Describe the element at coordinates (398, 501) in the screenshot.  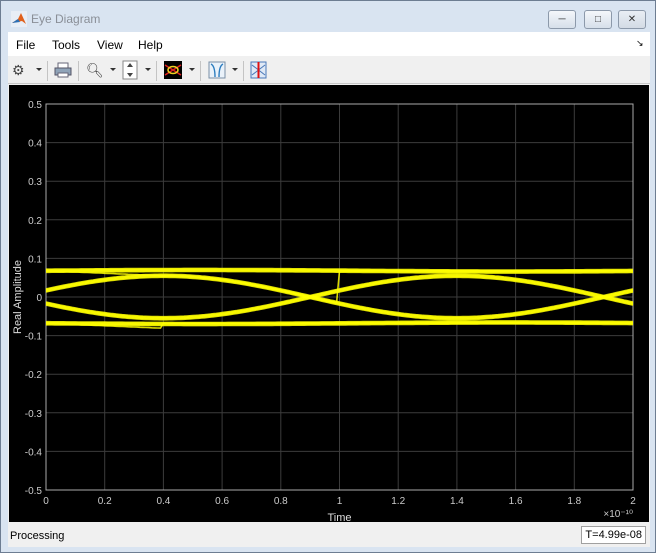
I see `x-tick-label: 1.2` at that location.